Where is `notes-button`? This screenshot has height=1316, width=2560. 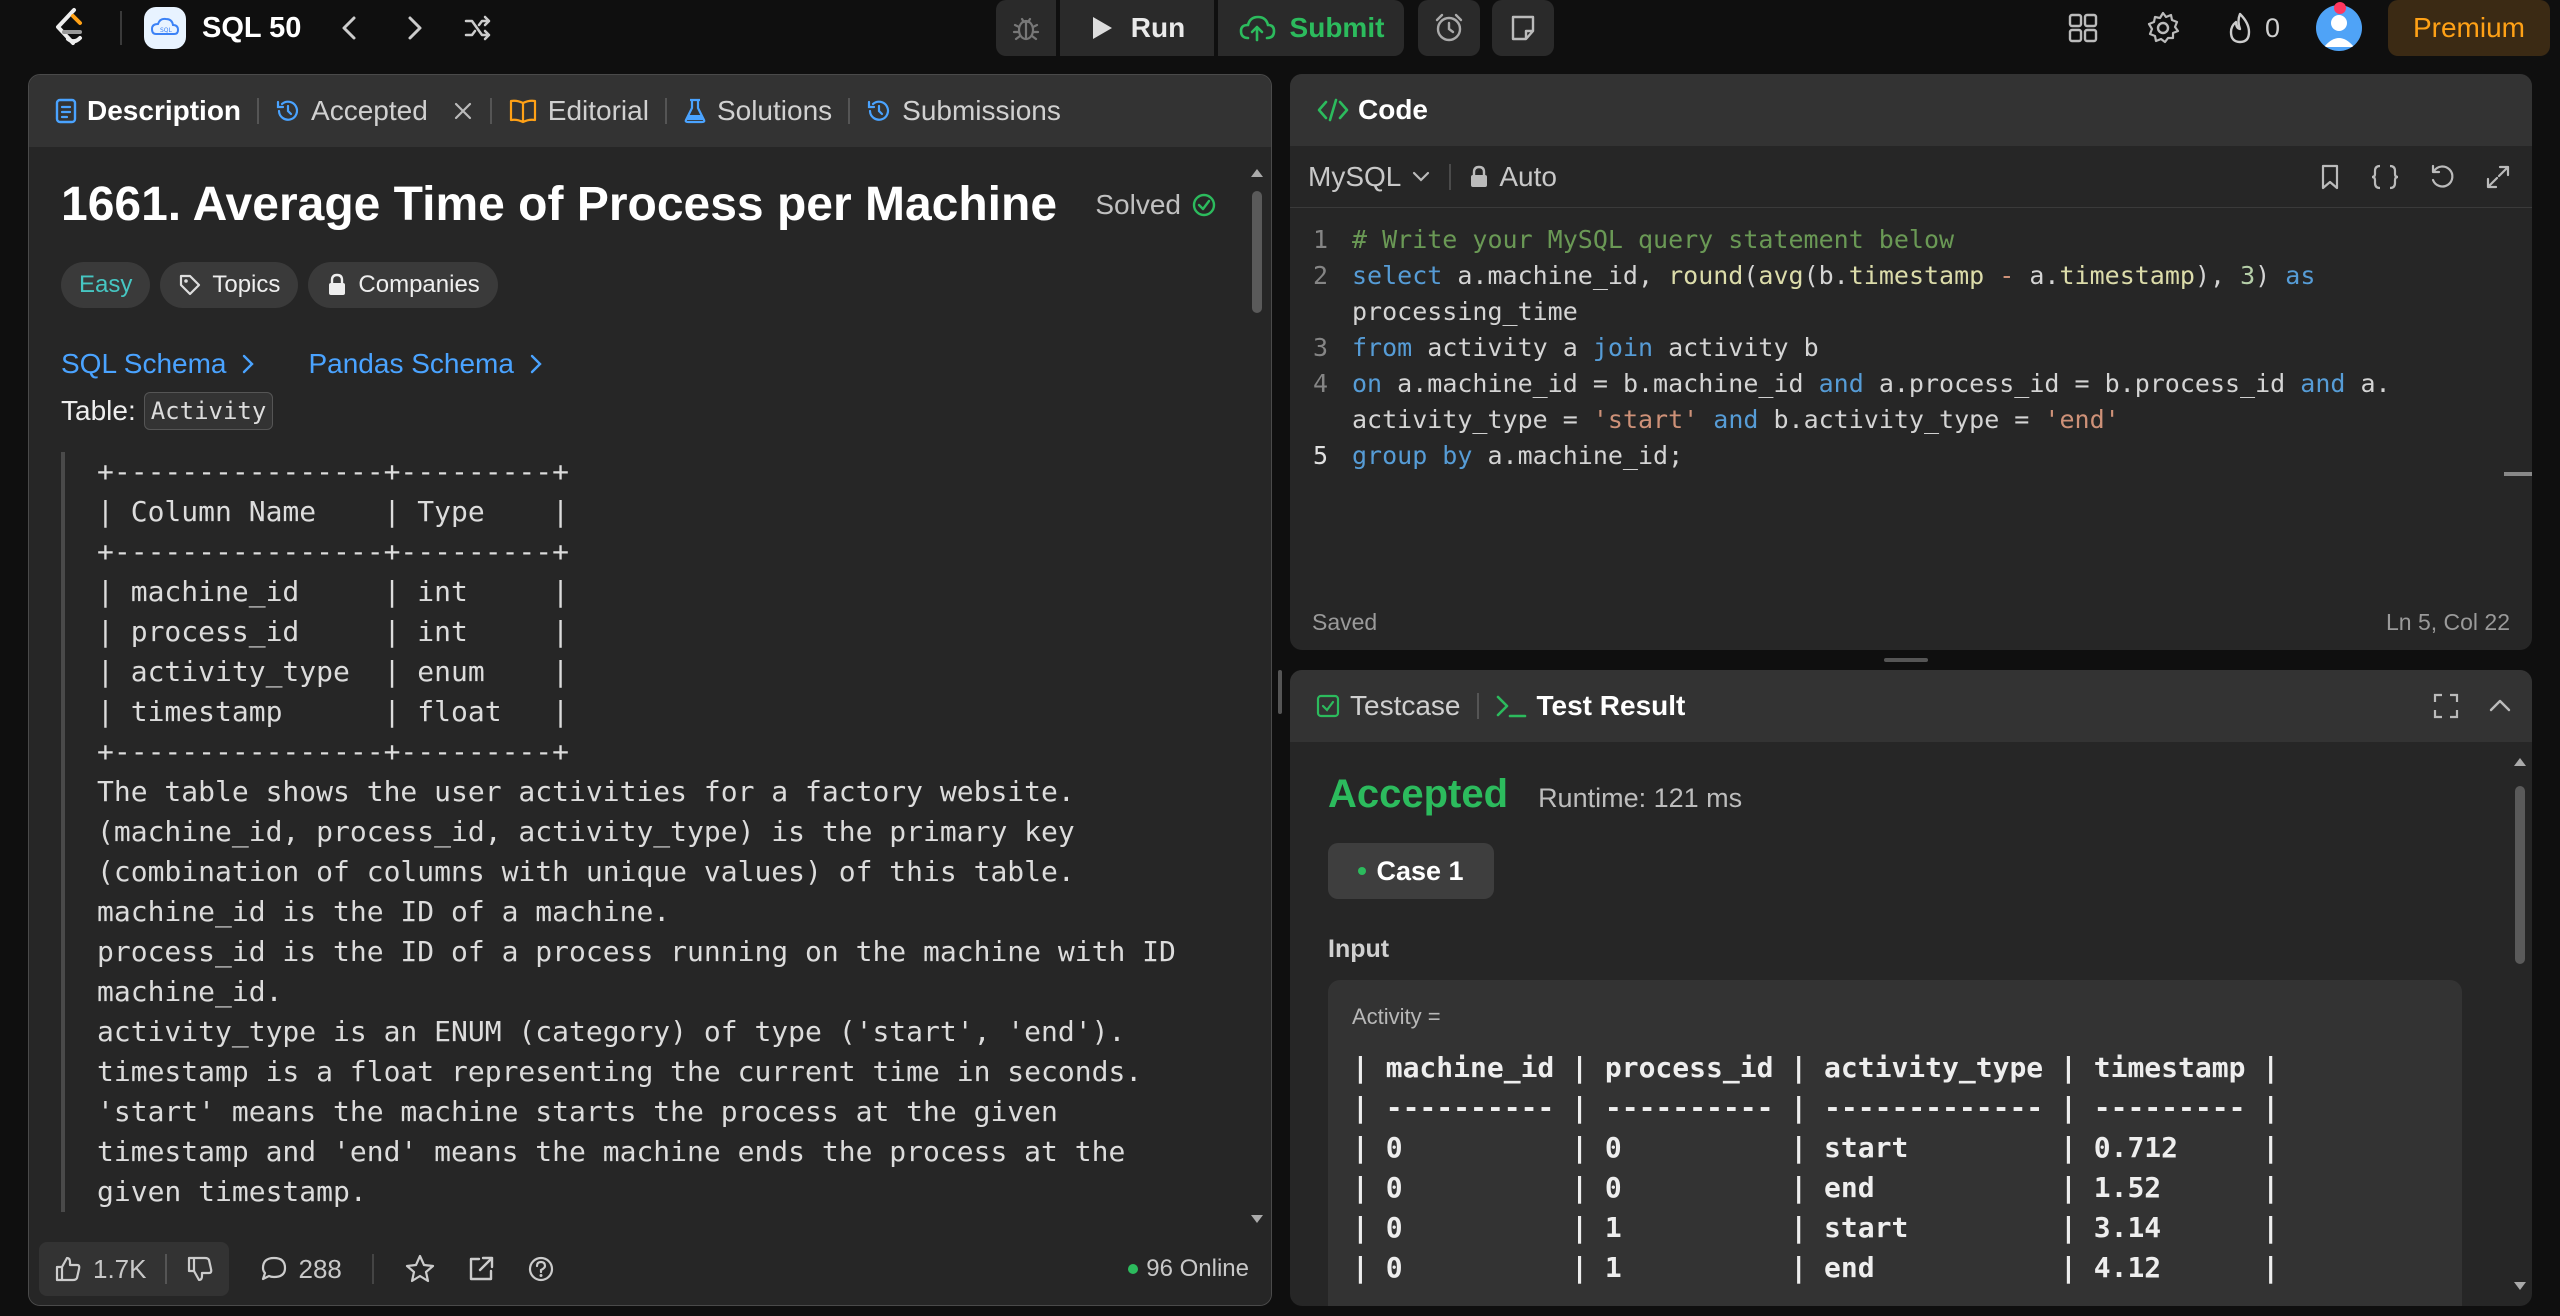 notes-button is located at coordinates (1523, 28).